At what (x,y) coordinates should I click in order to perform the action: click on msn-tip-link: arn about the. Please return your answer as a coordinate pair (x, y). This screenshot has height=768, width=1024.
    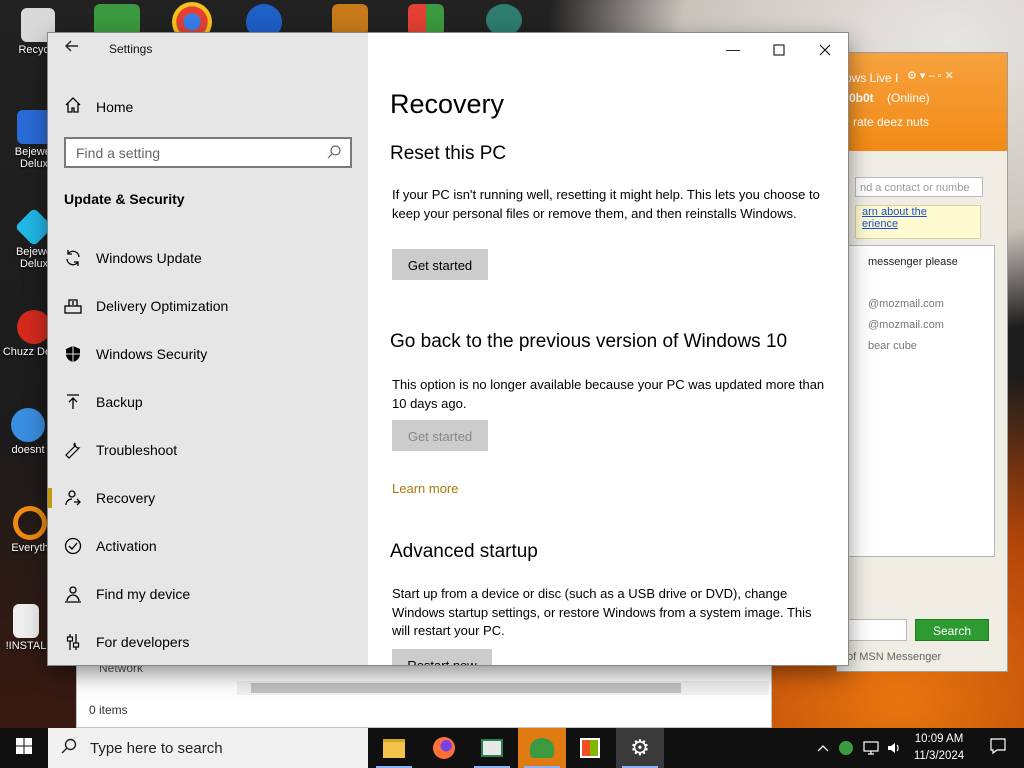
    Looking at the image, I should click on (918, 212).